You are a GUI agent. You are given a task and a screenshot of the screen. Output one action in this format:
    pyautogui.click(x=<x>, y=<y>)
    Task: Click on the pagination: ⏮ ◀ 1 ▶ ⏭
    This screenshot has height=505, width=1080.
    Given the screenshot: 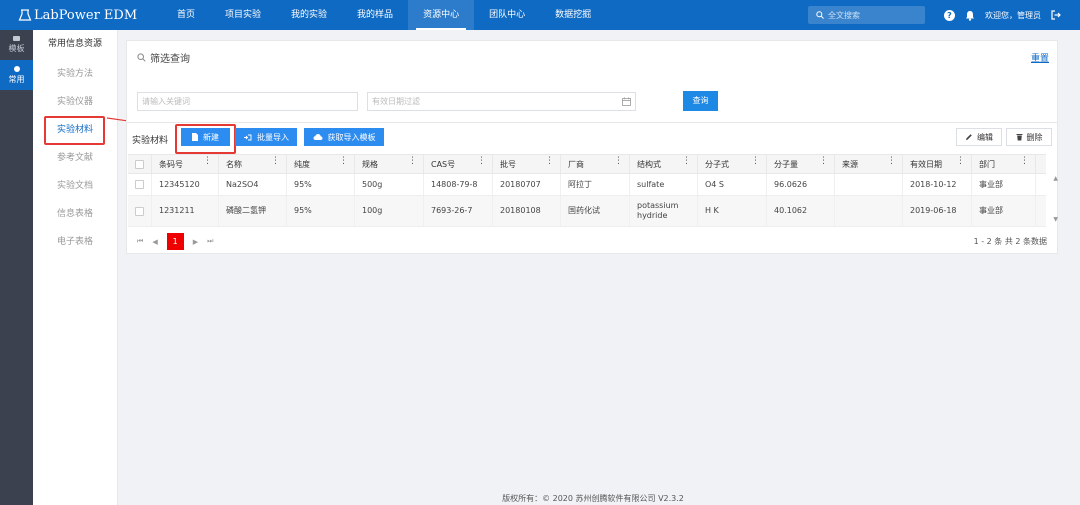 What is the action you would take?
    pyautogui.click(x=179, y=241)
    